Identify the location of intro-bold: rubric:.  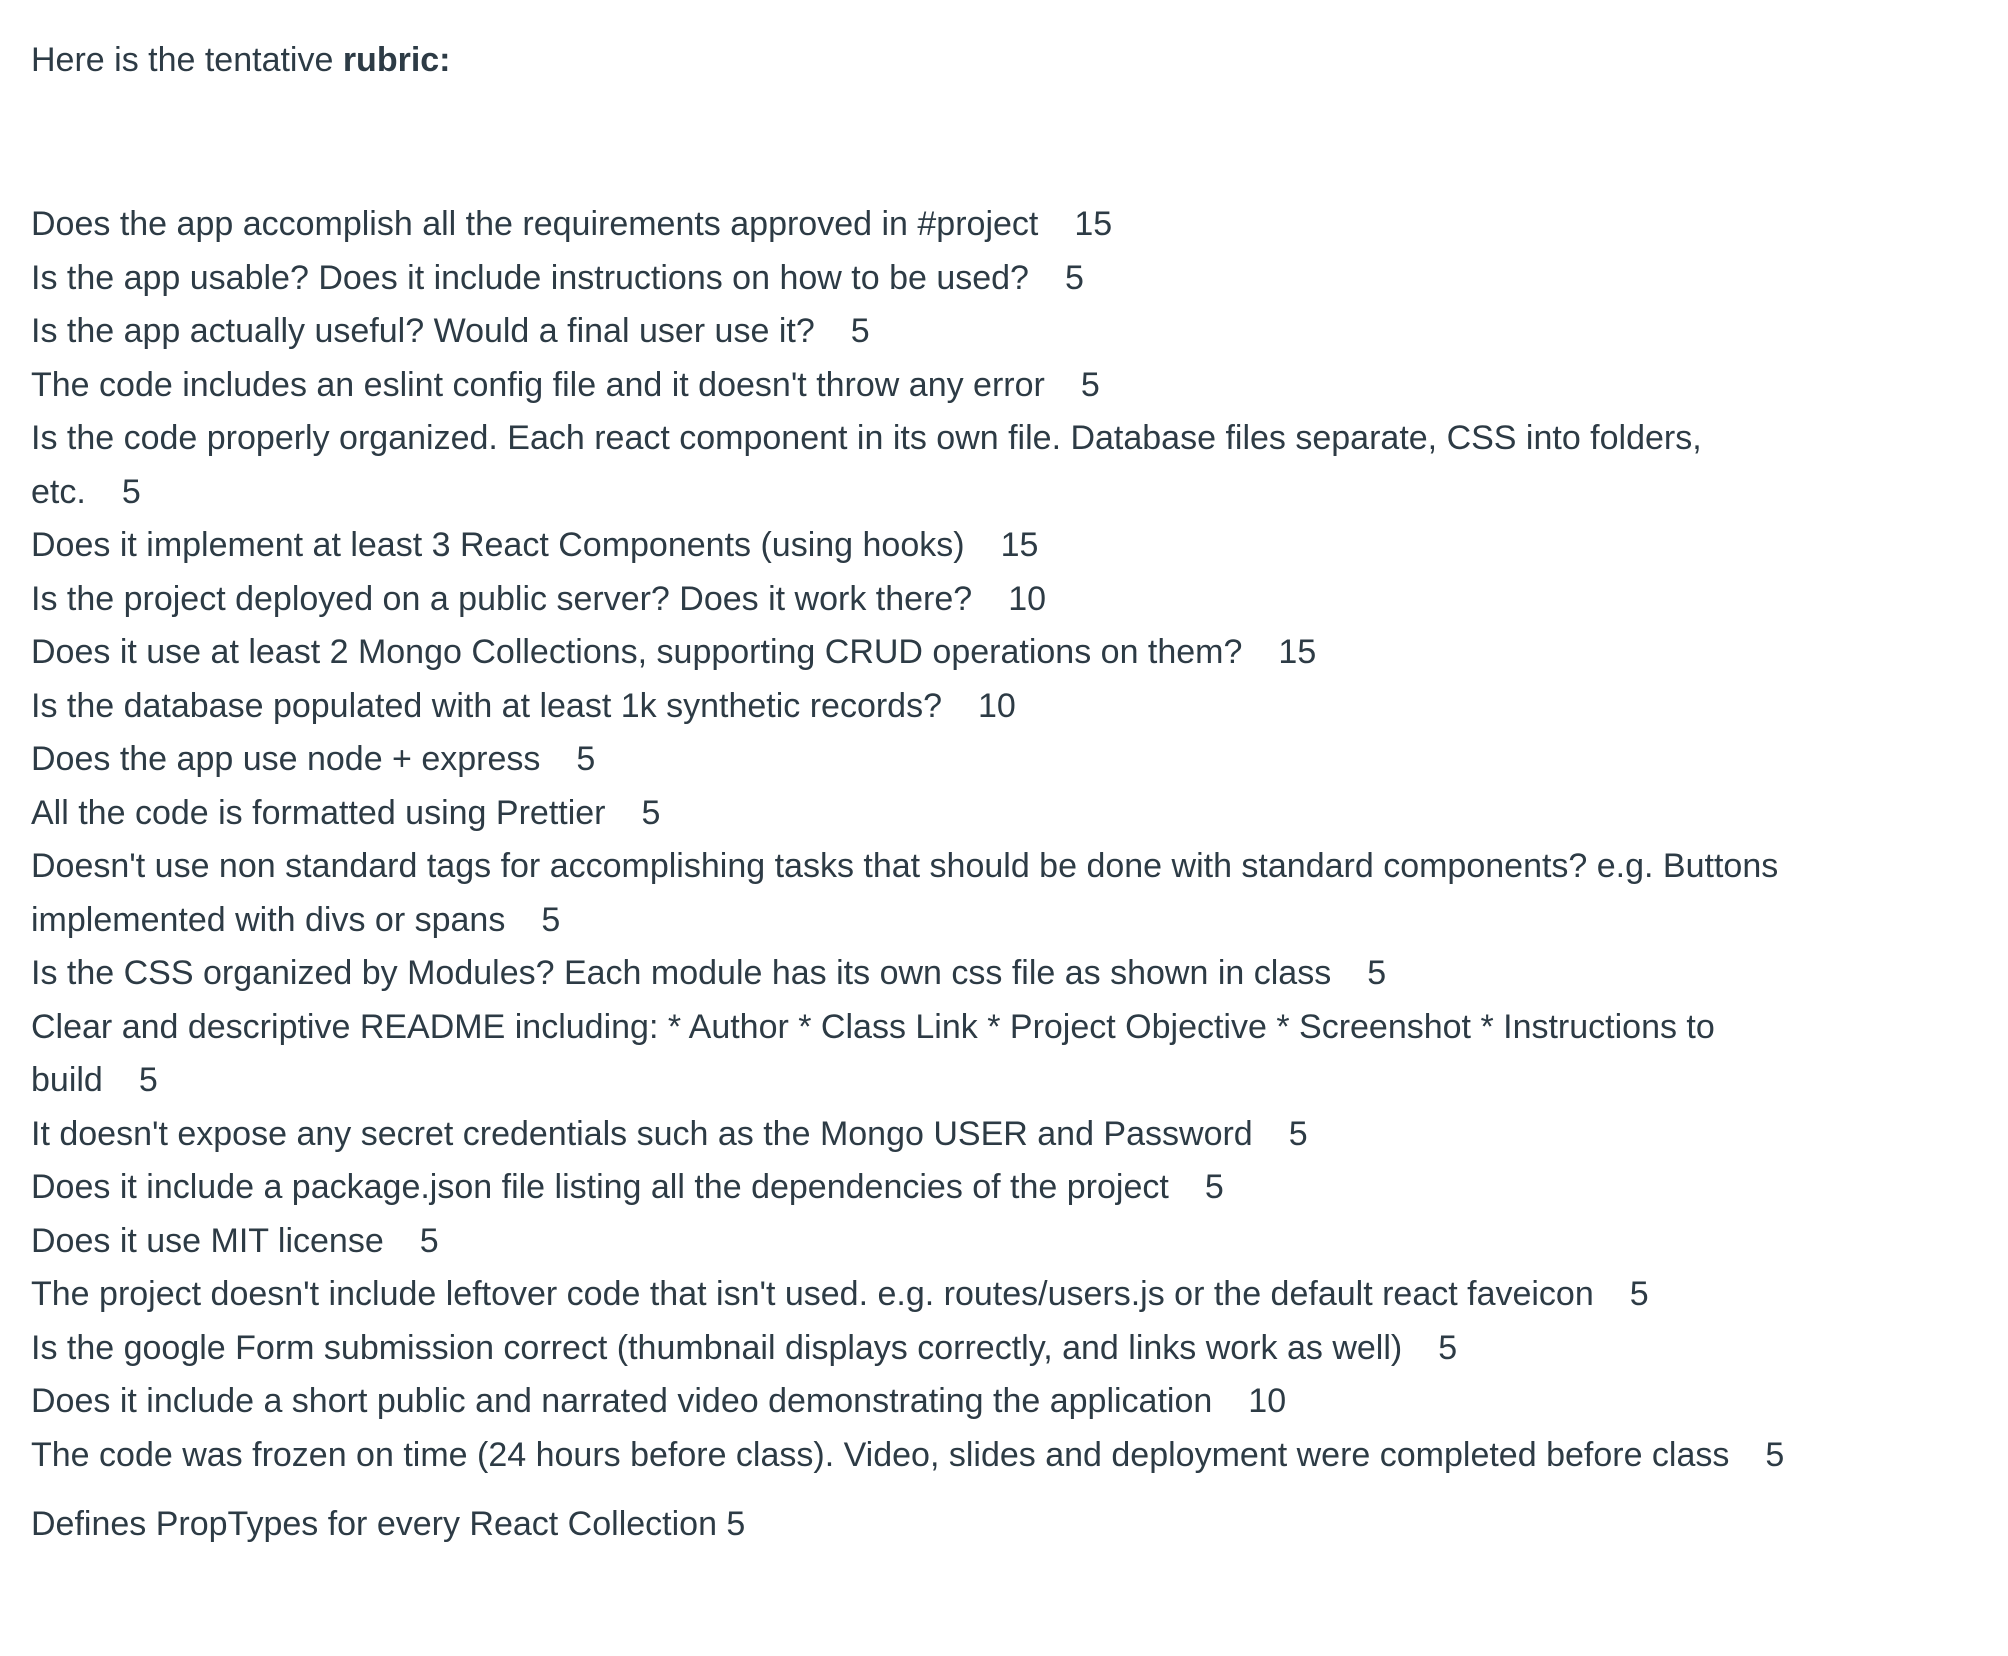
(396, 60).